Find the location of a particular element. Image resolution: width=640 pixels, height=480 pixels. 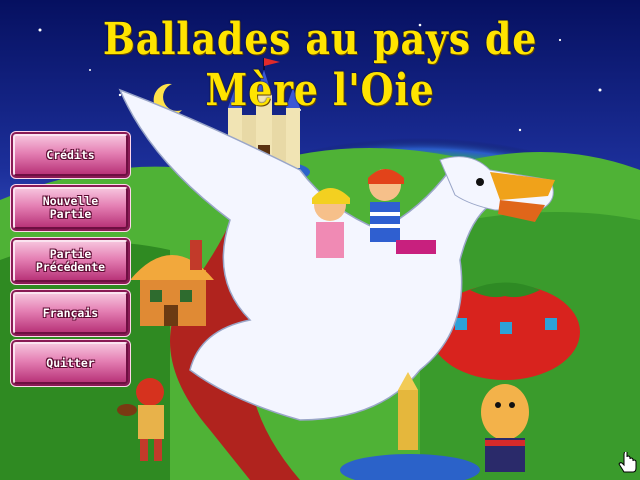

new-game-button: Nouvelle Partie is located at coordinates (70, 208).